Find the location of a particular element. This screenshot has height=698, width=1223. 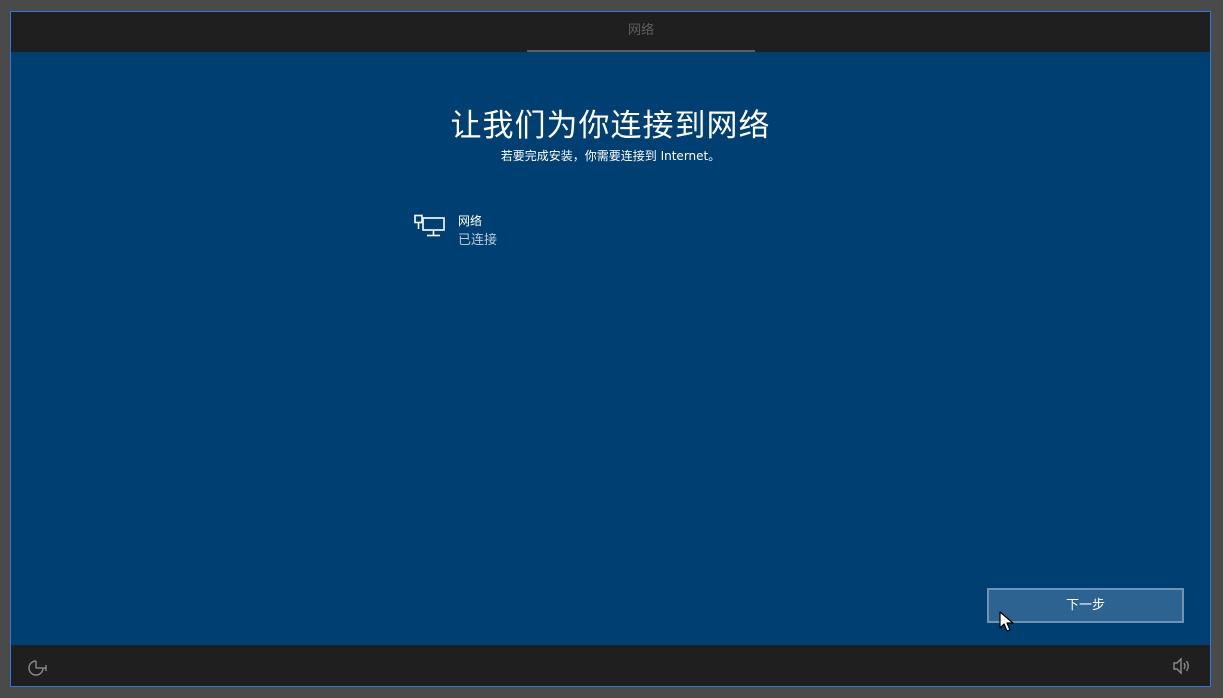

wired-network-icon is located at coordinates (429, 225).